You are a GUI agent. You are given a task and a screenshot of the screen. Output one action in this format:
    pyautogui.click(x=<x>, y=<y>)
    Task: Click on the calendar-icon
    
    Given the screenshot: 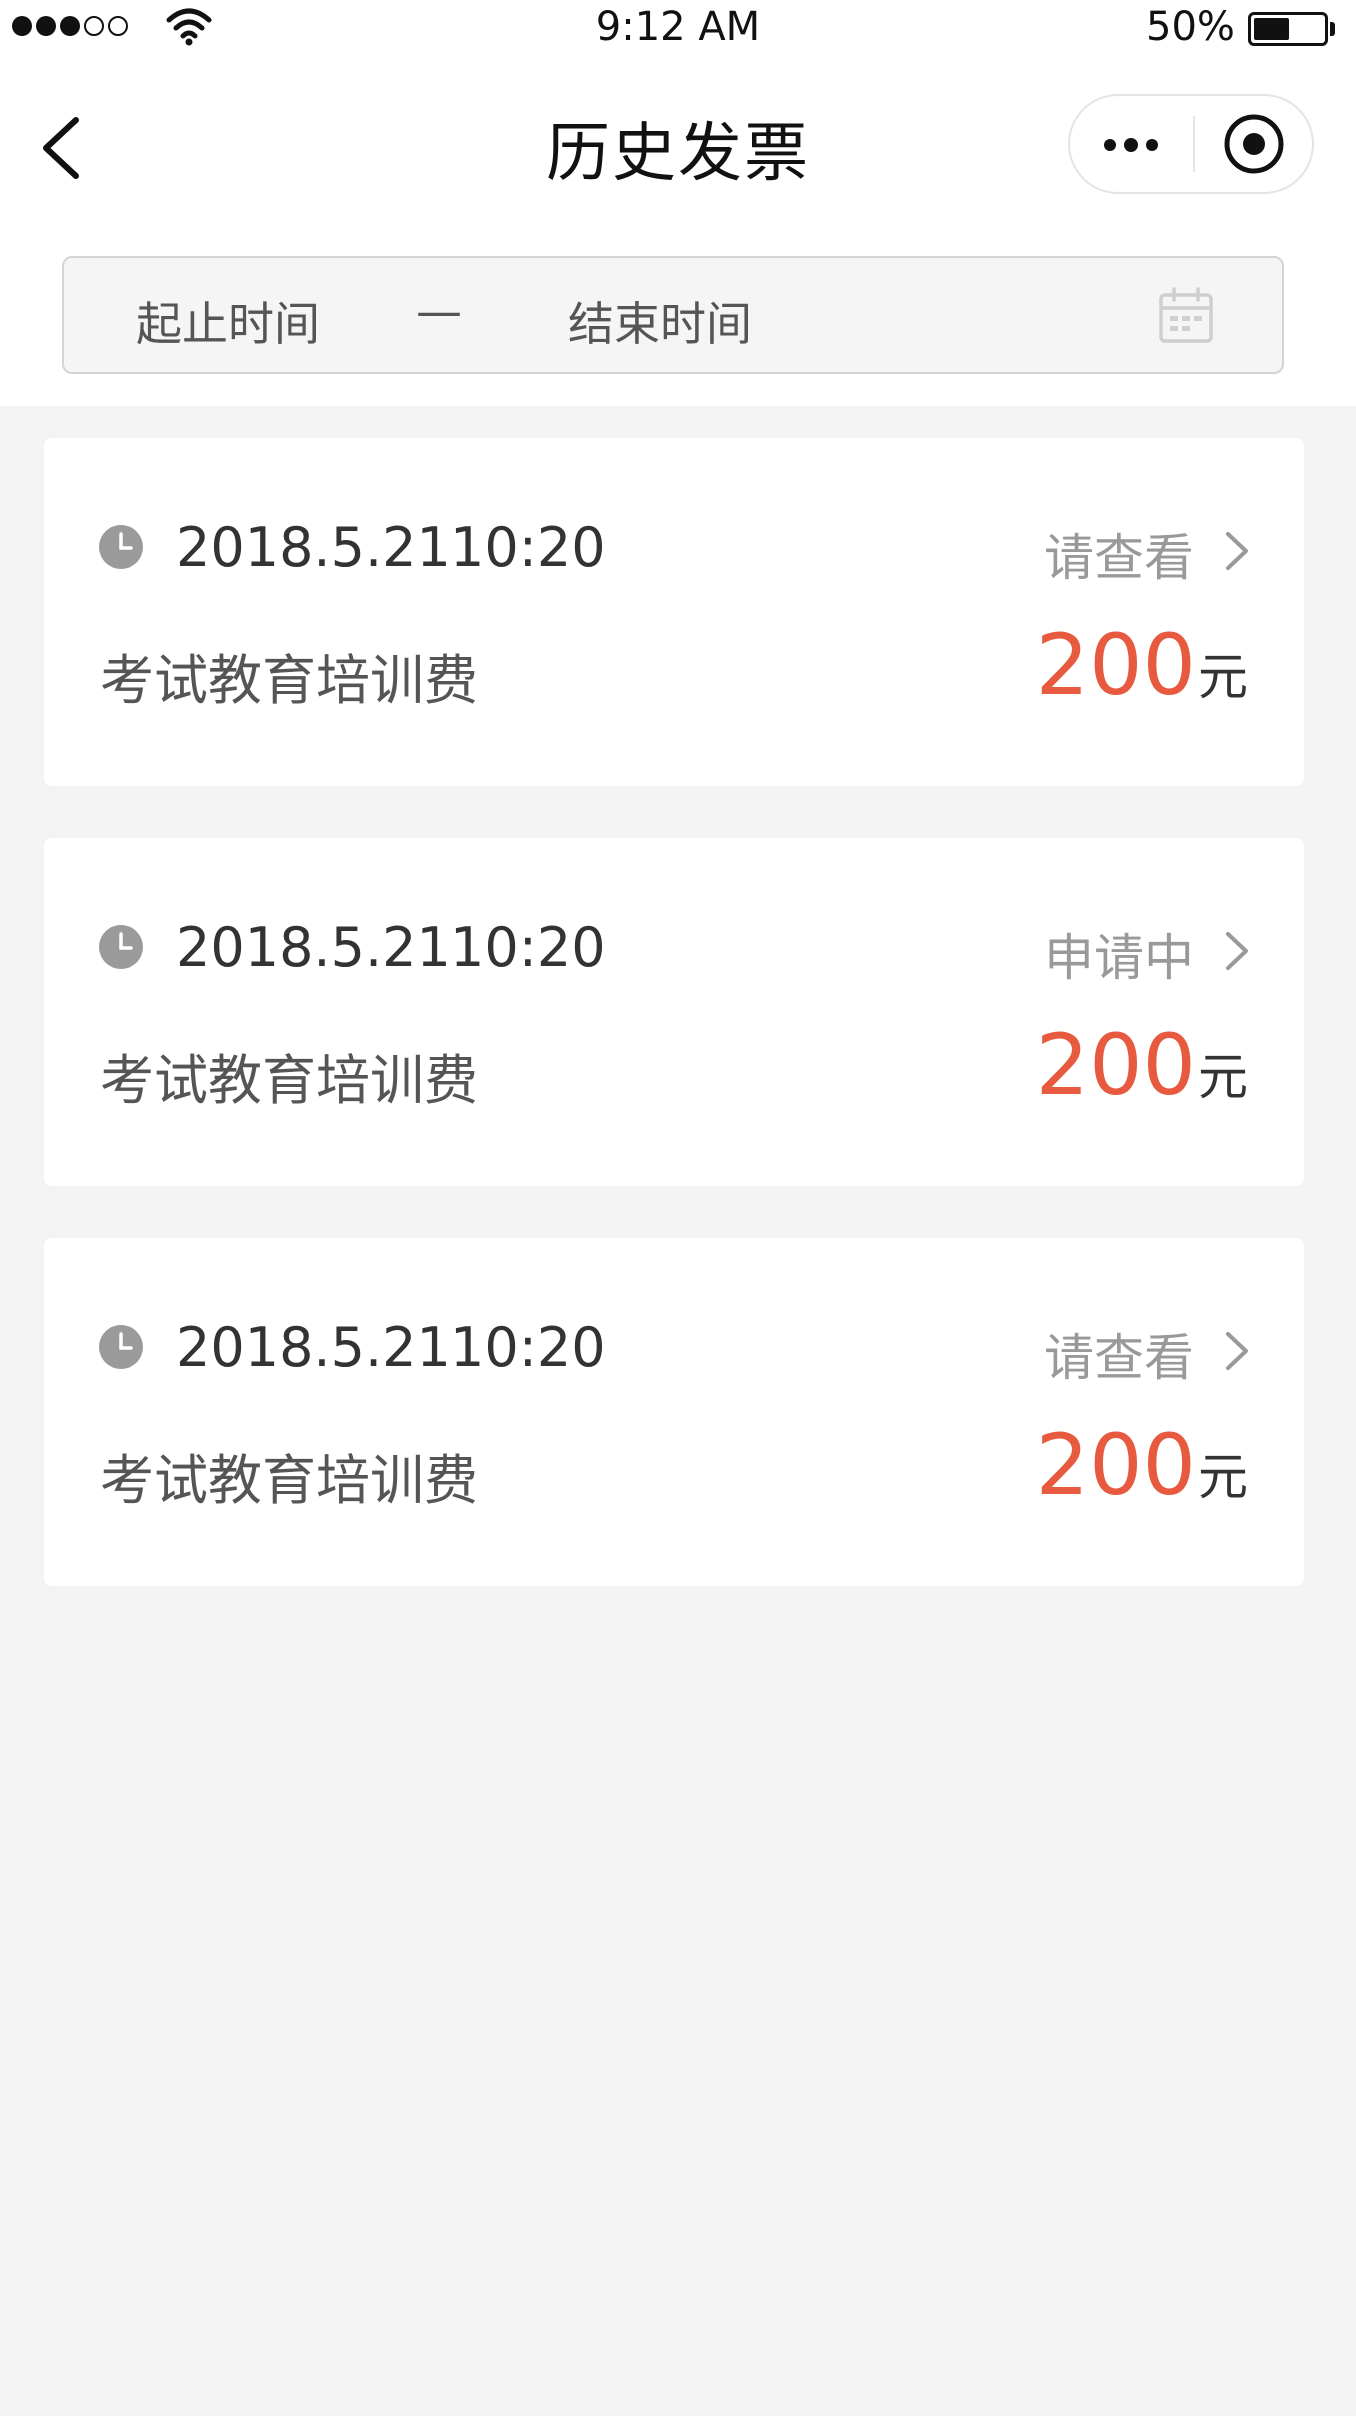 What is the action you would take?
    pyautogui.click(x=1186, y=316)
    